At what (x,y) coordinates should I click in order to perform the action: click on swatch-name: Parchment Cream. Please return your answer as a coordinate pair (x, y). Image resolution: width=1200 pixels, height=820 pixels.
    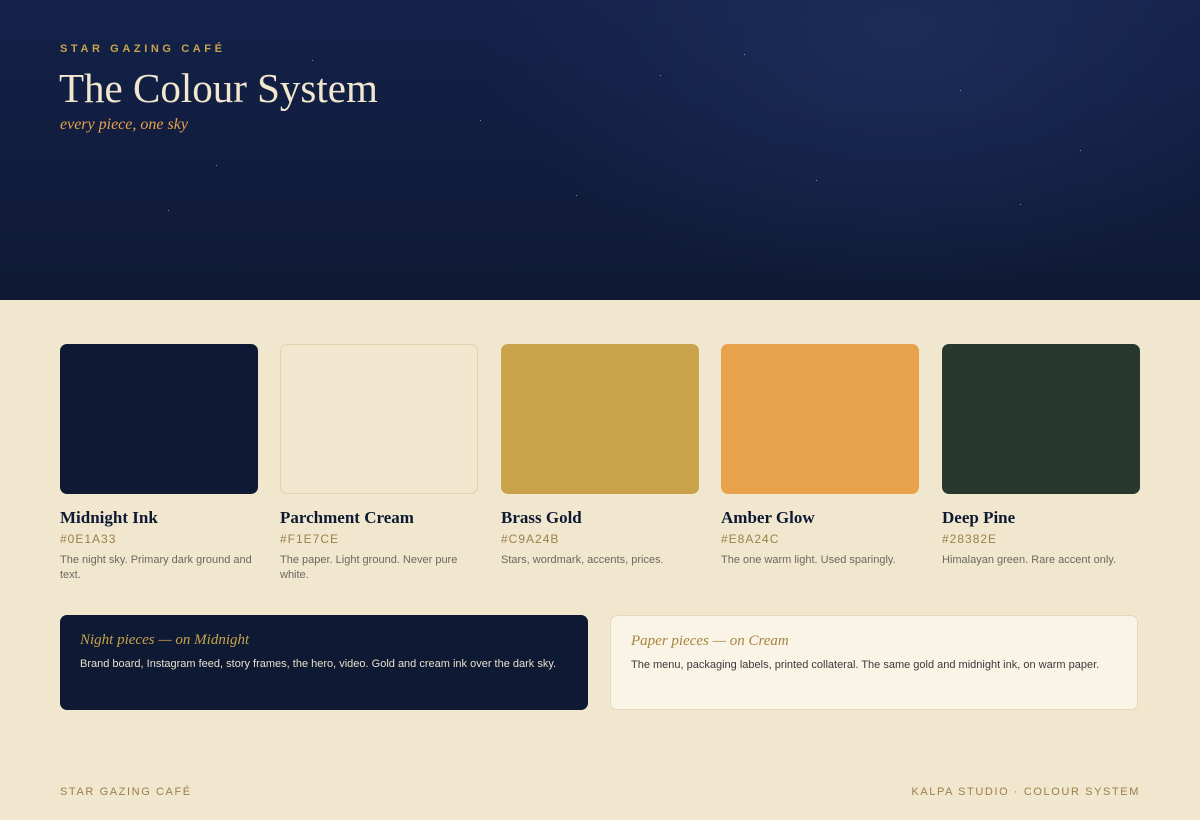
    Looking at the image, I should click on (347, 517).